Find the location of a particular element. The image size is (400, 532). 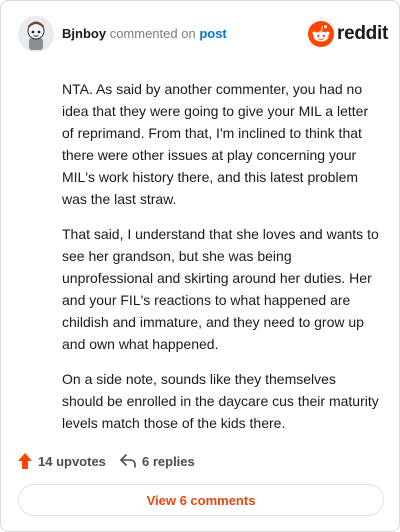

upvote-count: 14 upvotes is located at coordinates (72, 461).